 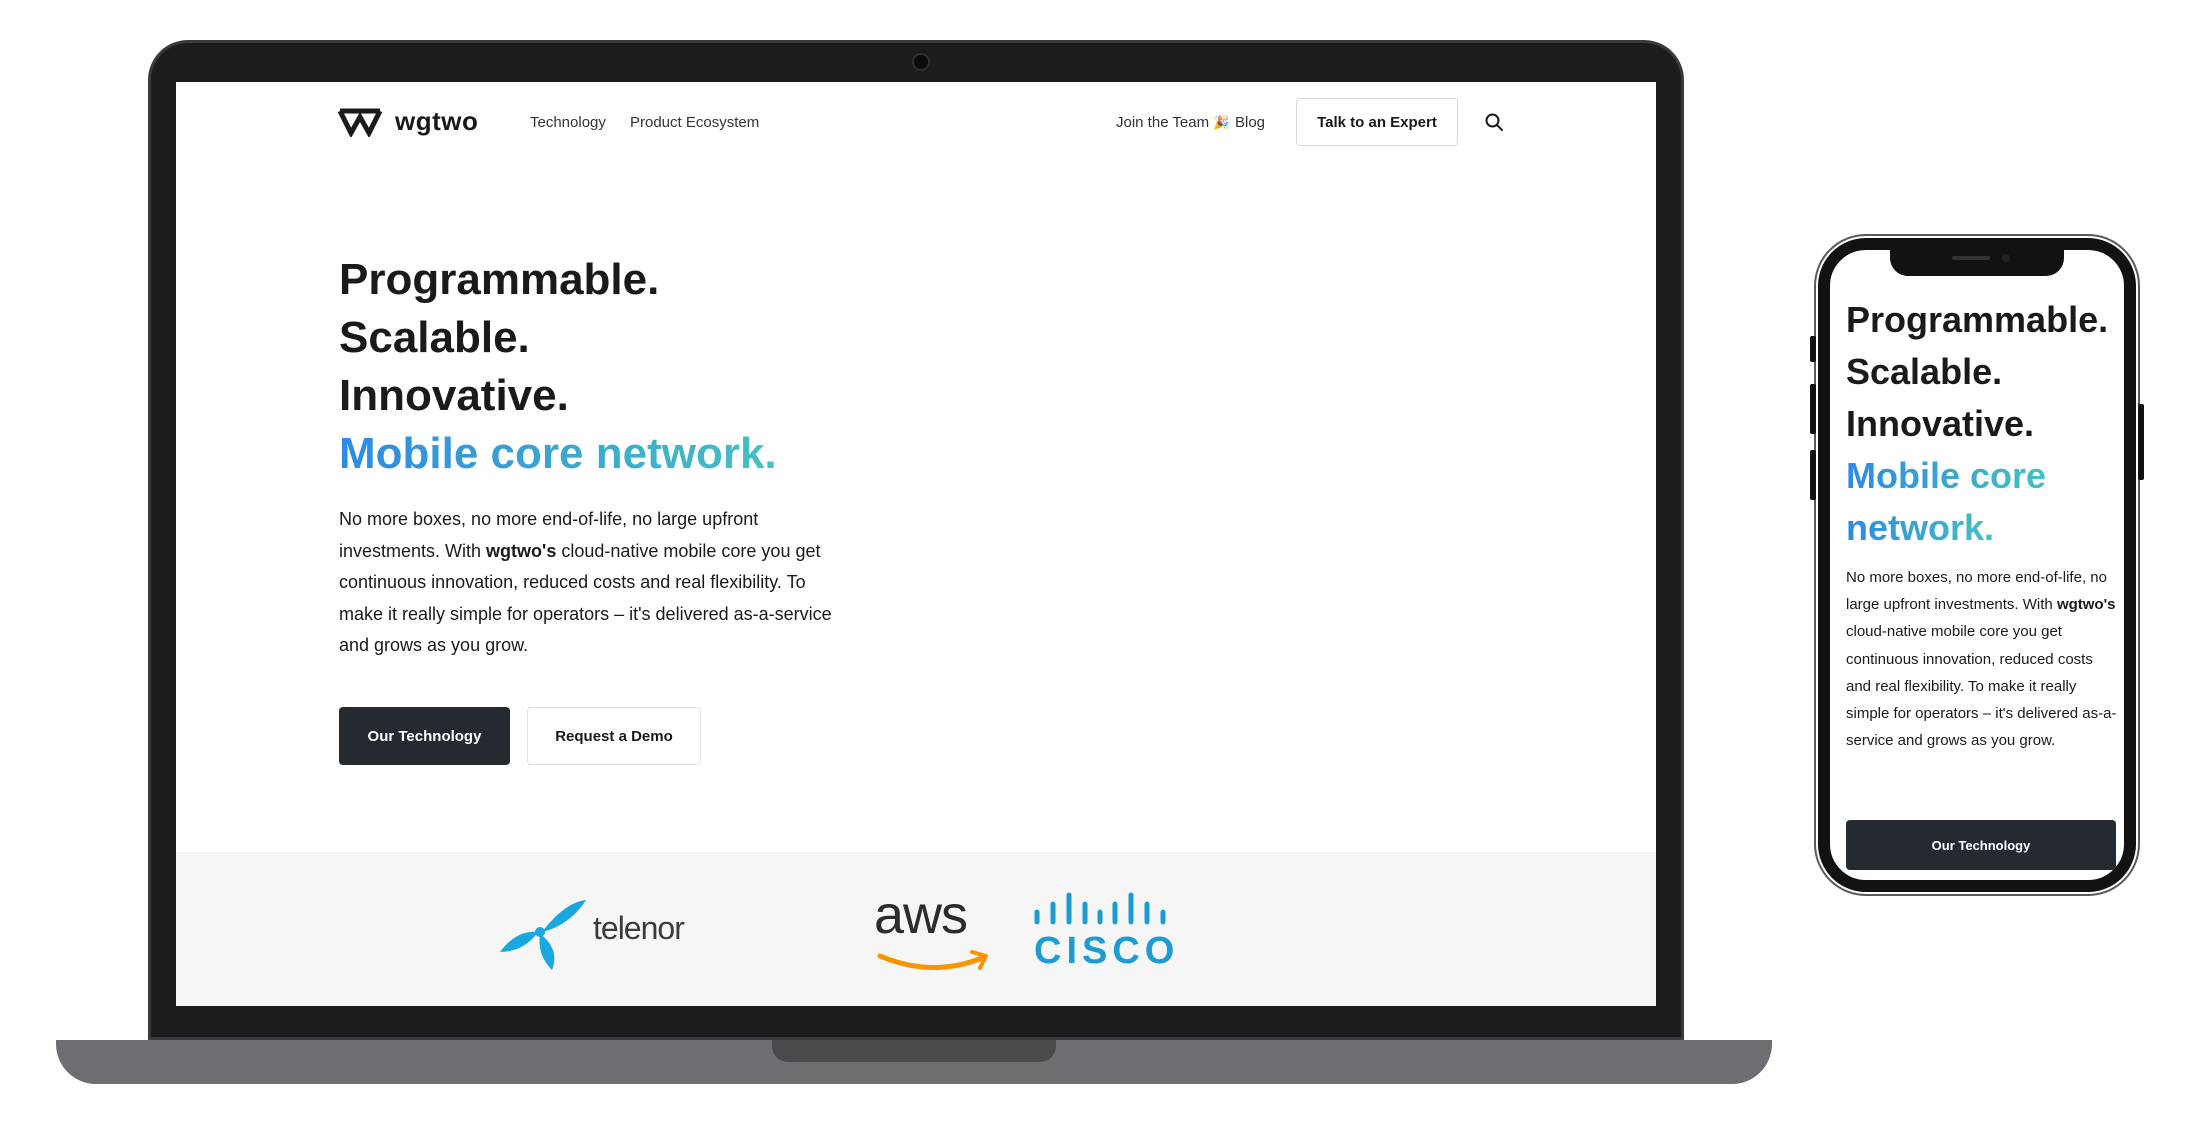 I want to click on nav-link-product-ecosystem: Product Ecosystem, so click(x=694, y=122).